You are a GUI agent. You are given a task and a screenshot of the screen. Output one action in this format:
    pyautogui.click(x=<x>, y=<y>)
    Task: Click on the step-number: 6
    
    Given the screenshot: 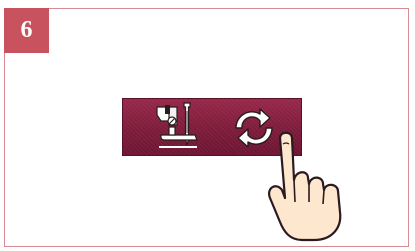 What is the action you would take?
    pyautogui.click(x=26, y=30)
    